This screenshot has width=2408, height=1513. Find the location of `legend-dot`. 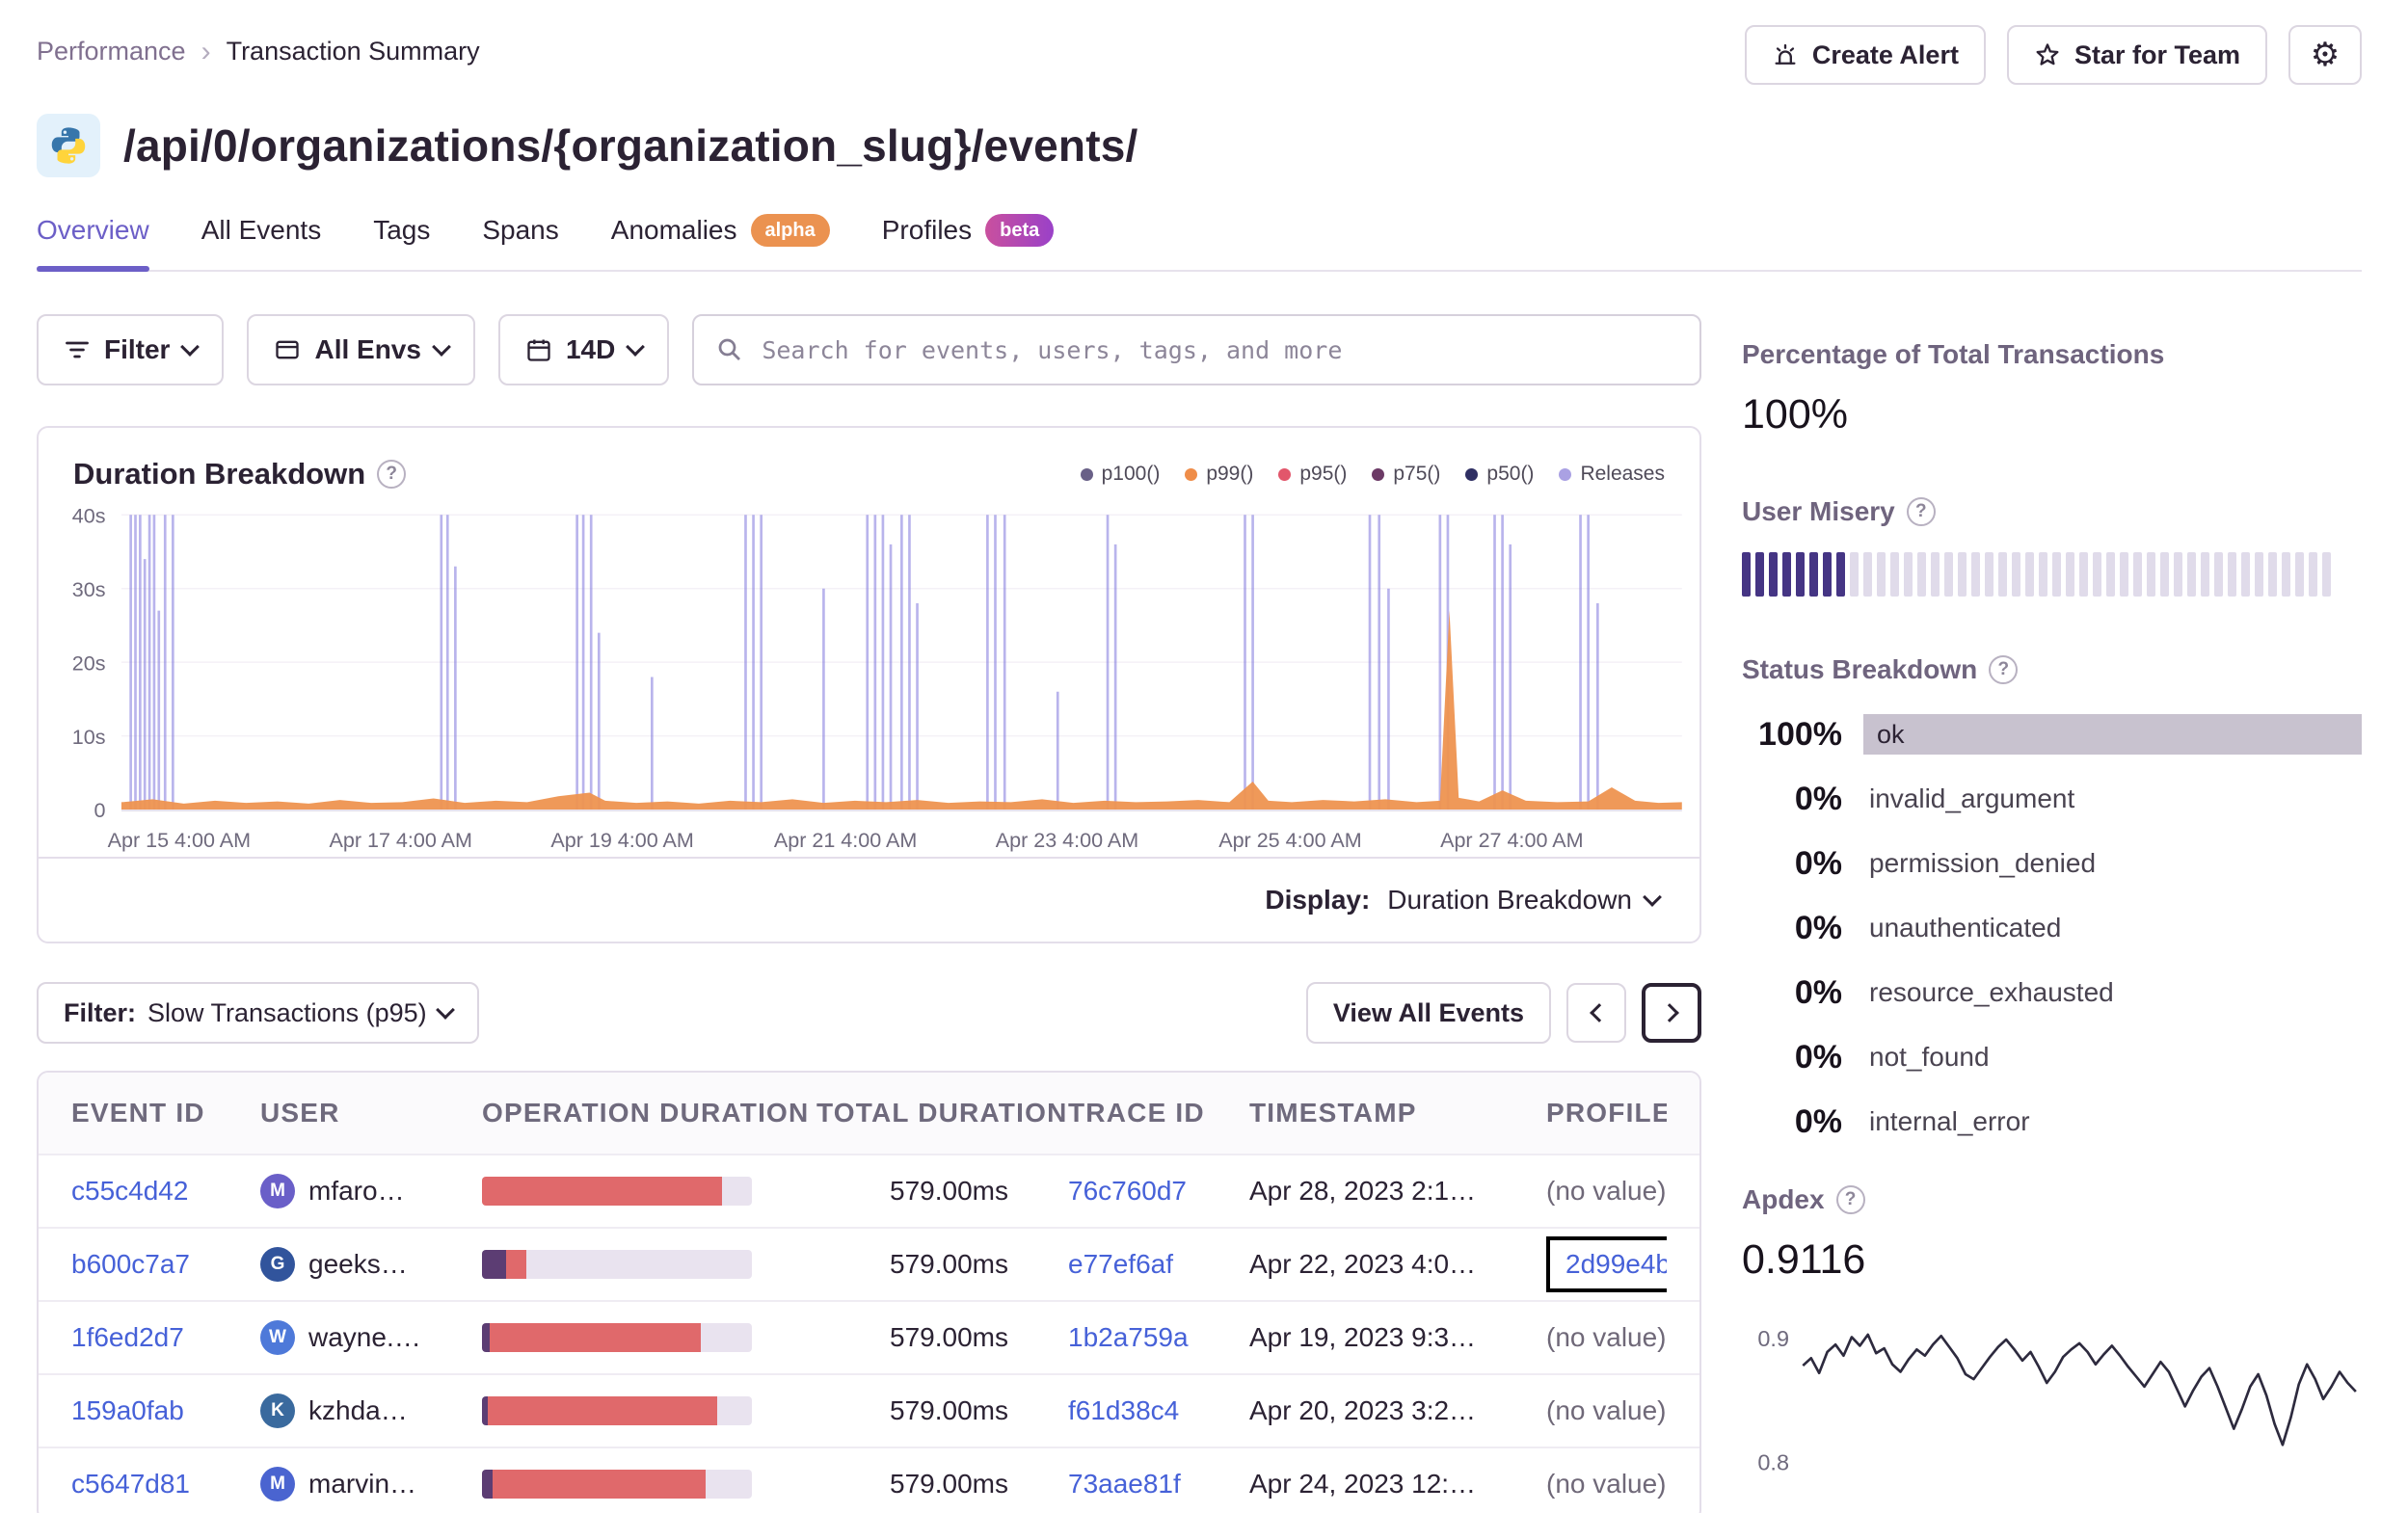

legend-dot is located at coordinates (1086, 474).